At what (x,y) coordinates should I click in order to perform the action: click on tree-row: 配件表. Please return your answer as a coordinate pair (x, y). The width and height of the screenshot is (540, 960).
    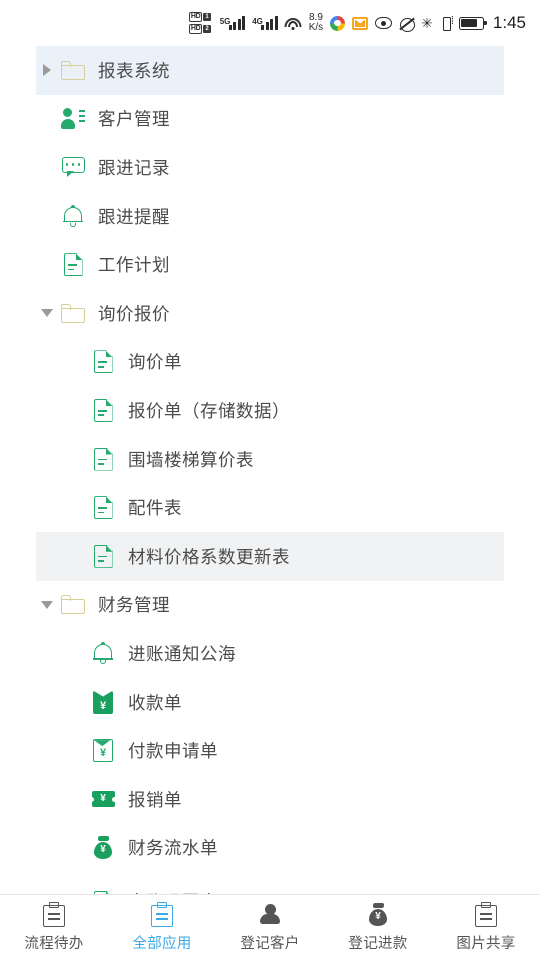
    Looking at the image, I should click on (270, 507).